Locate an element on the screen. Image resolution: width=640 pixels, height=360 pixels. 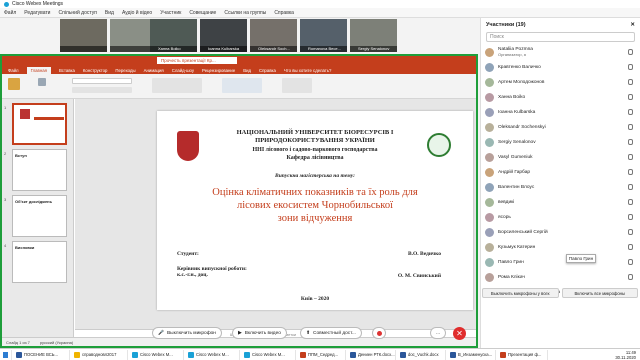
menu-share: Спільний доступ is located at coordinates (77, 13).